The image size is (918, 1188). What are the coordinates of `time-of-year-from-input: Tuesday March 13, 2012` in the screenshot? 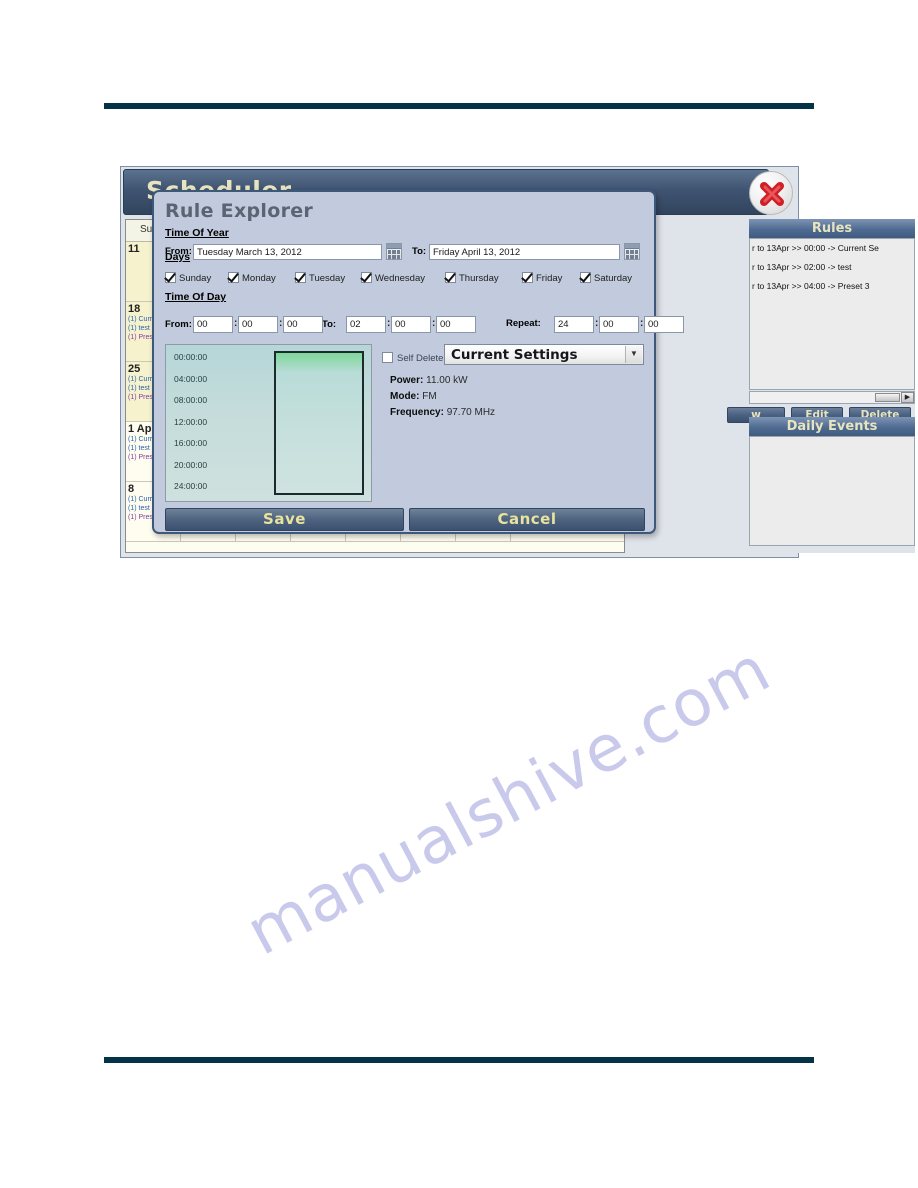 It's located at (287, 252).